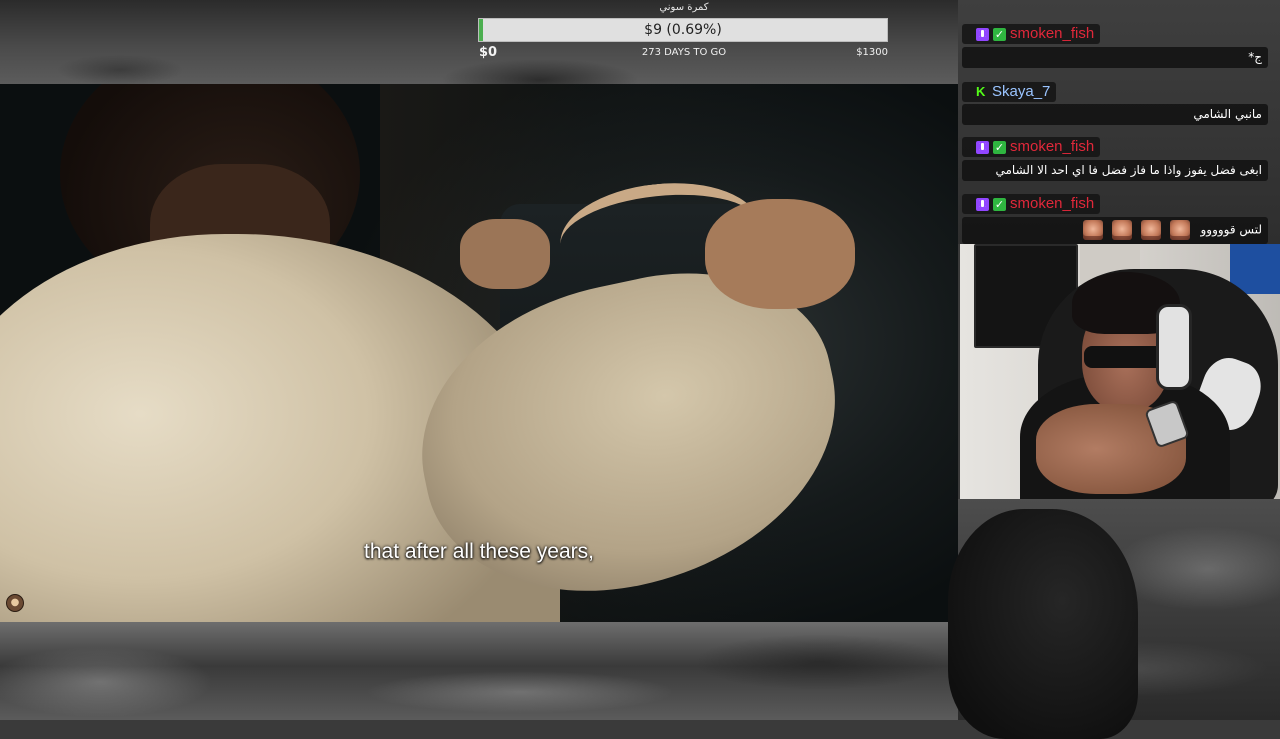 Image resolution: width=1280 pixels, height=739 pixels. What do you see at coordinates (1043, 624) in the screenshot?
I see `background-rock` at bounding box center [1043, 624].